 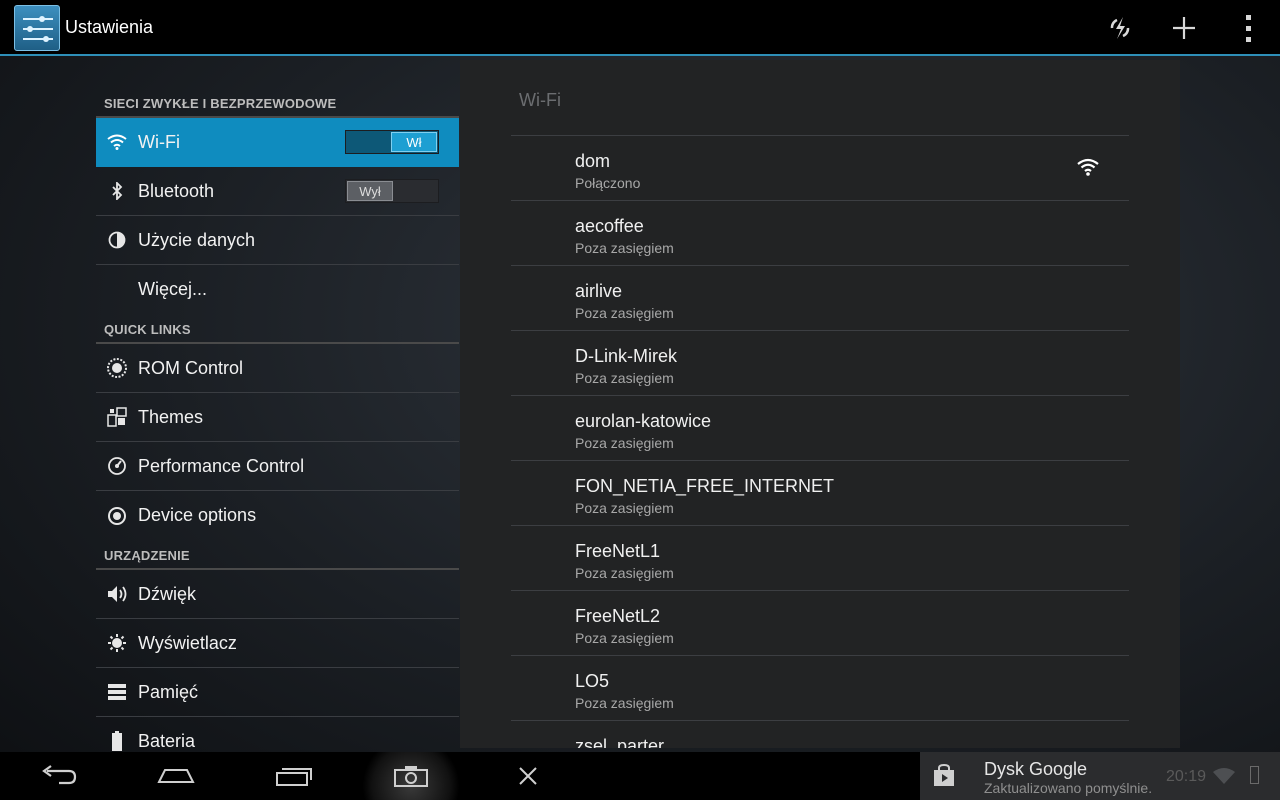 What do you see at coordinates (117, 643) in the screenshot?
I see `display-icon` at bounding box center [117, 643].